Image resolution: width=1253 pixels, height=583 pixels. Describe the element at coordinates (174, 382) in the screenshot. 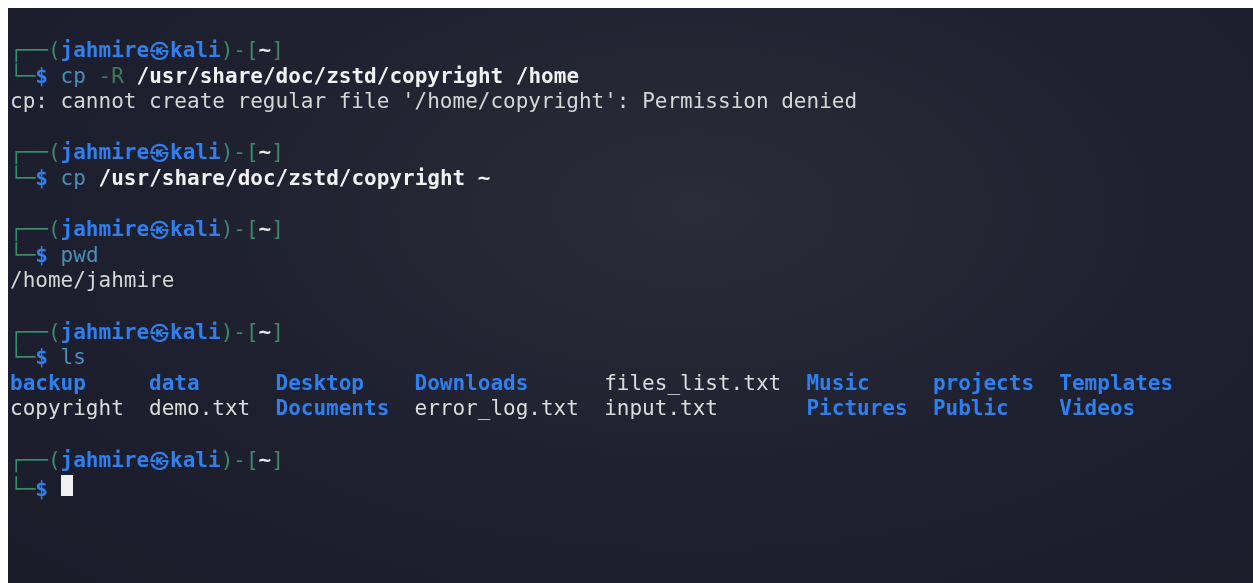

I see `directory-name: data` at that location.